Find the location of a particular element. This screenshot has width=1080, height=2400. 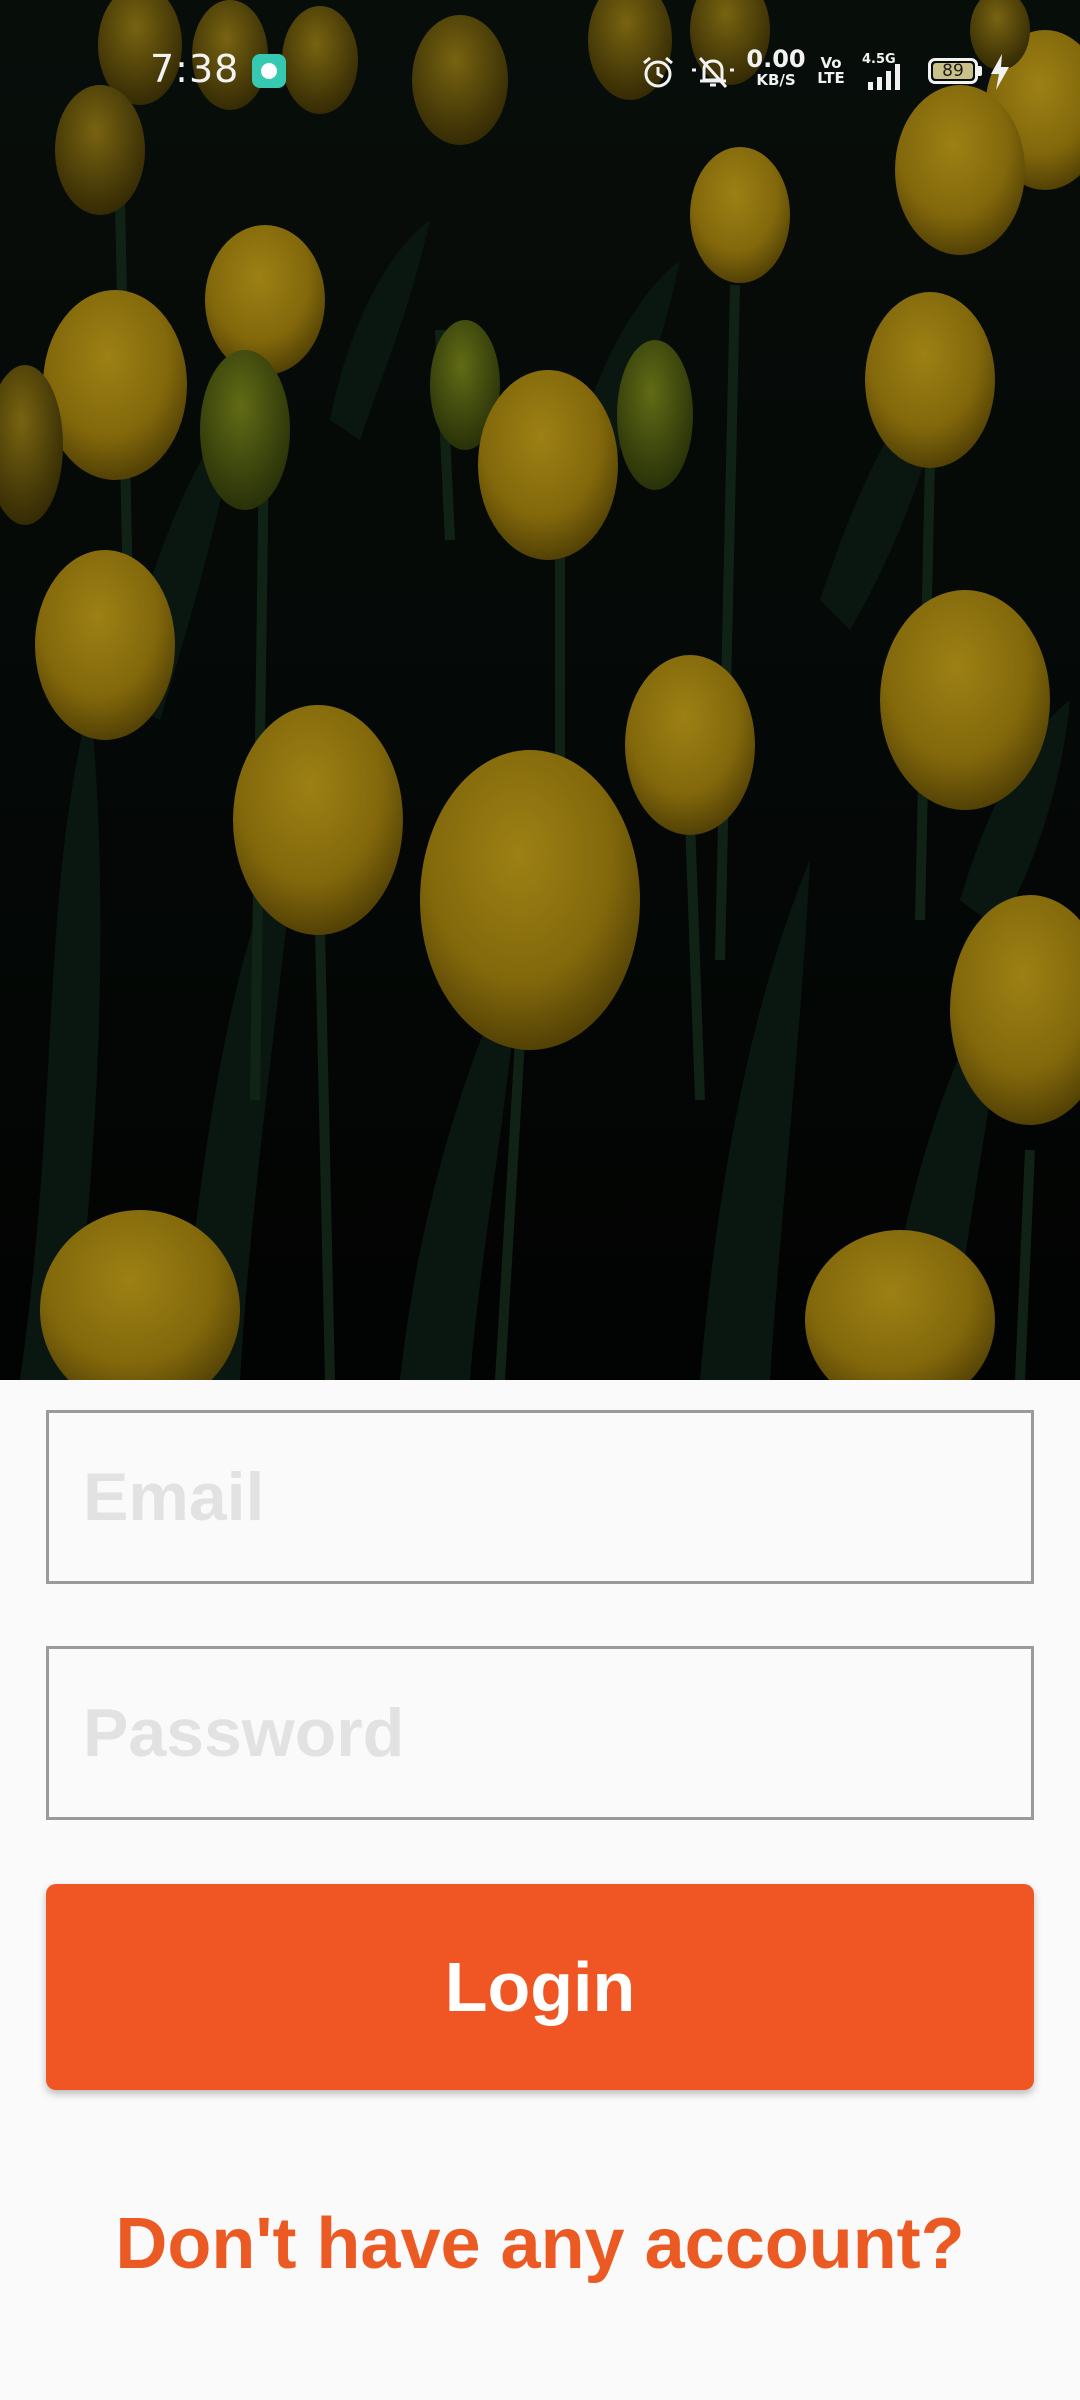

email-field is located at coordinates (540, 1497).